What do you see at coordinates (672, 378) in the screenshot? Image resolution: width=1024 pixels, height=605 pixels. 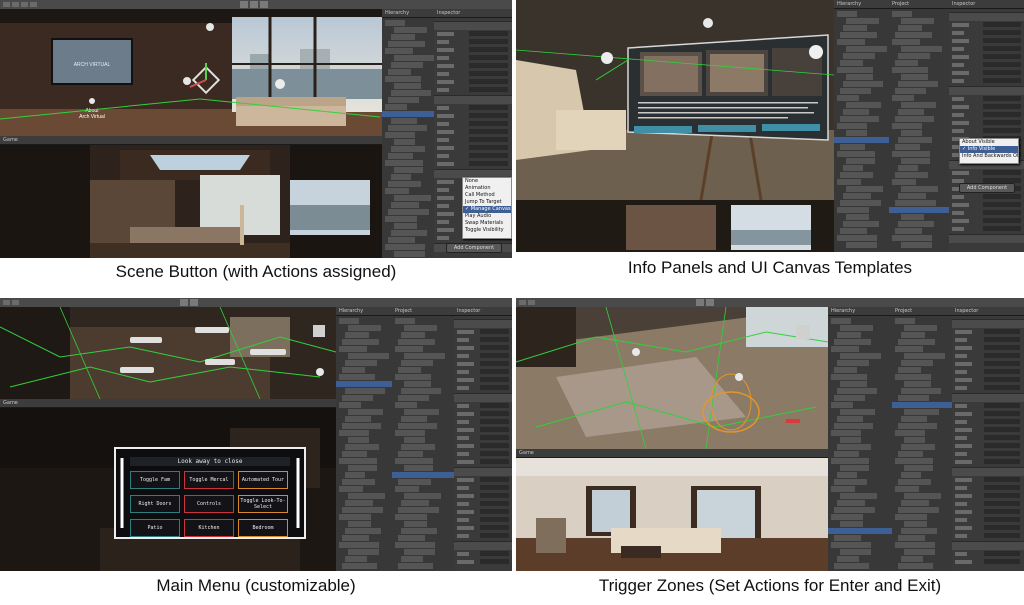 I see `scene-view` at bounding box center [672, 378].